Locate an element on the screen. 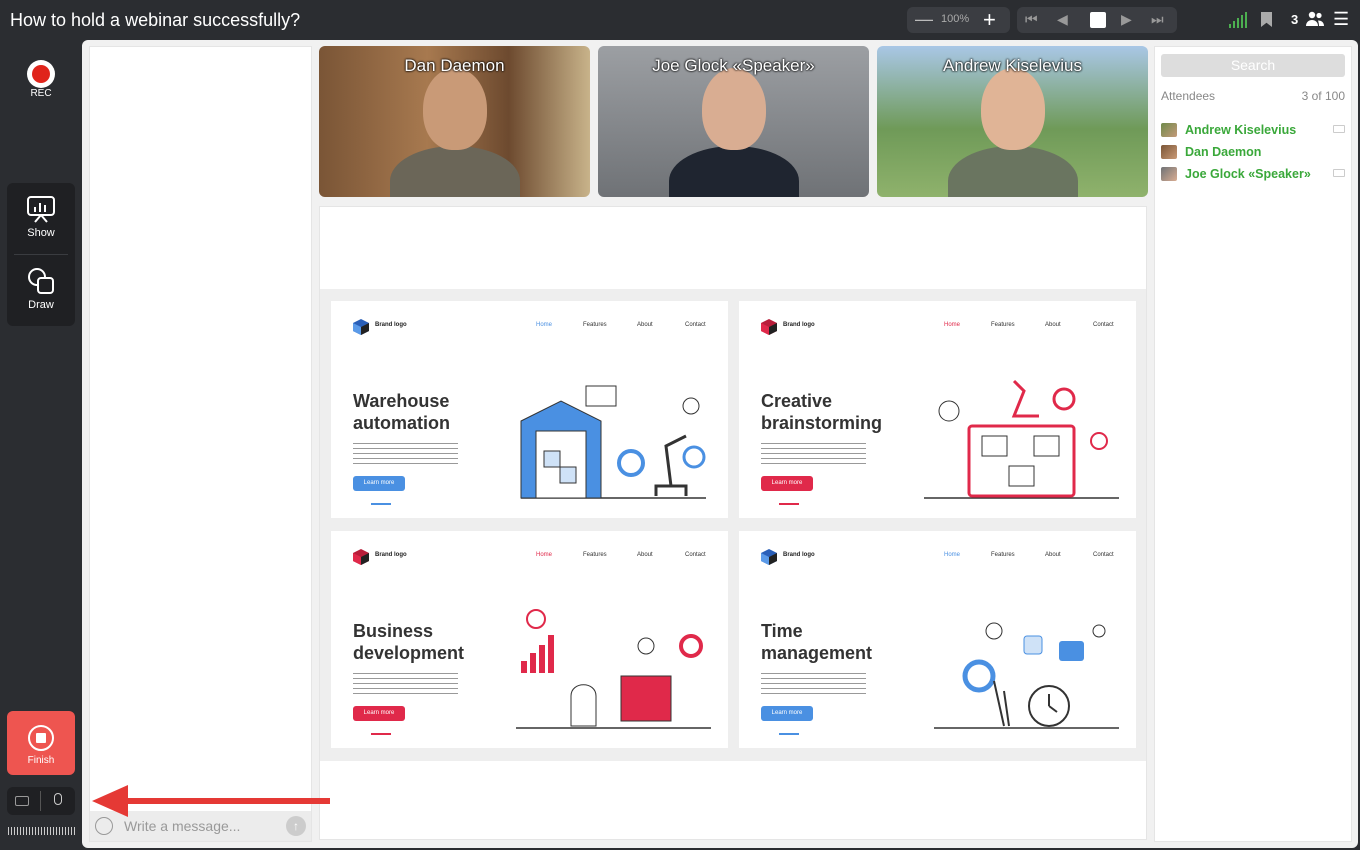  business-illustration is located at coordinates (613, 669).